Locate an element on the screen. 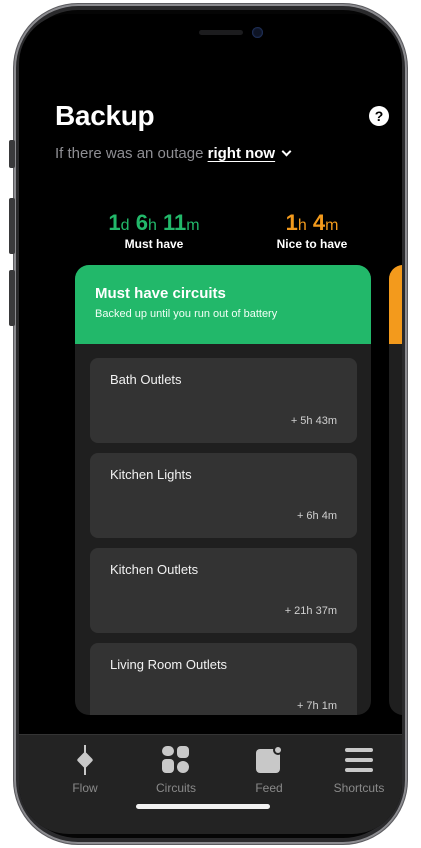 The width and height of the screenshot is (421, 848). tab-feed: Feed is located at coordinates (269, 770).